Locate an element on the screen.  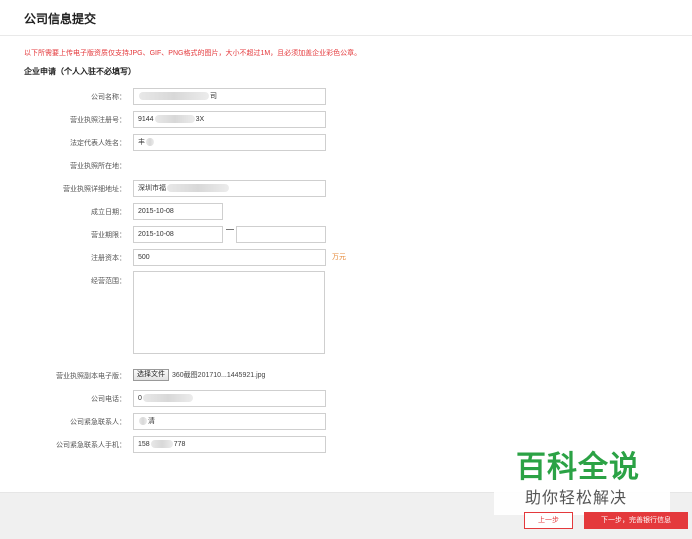
business-scope-label: 经营范围： is located at coordinates (108, 281).